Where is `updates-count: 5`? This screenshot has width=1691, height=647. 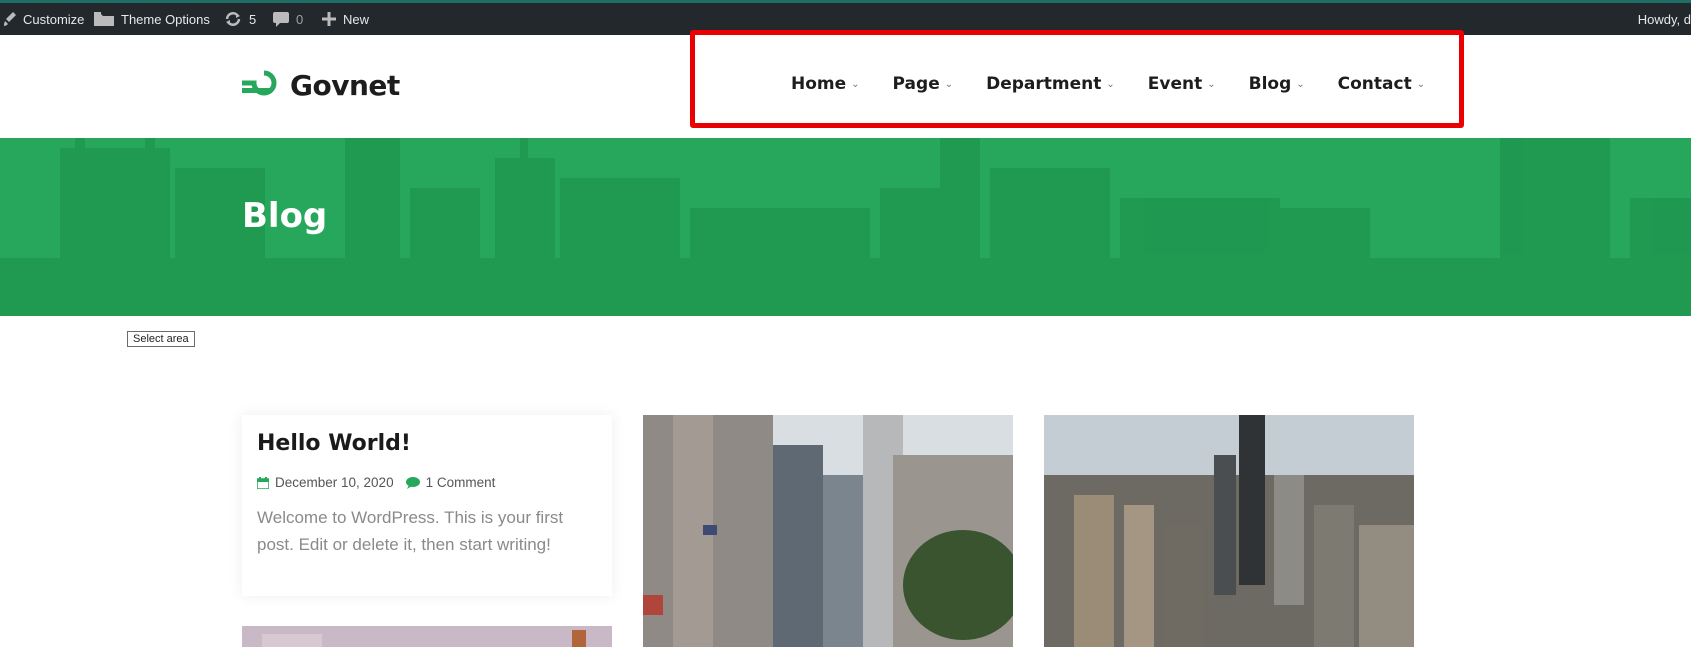
updates-count: 5 is located at coordinates (253, 19).